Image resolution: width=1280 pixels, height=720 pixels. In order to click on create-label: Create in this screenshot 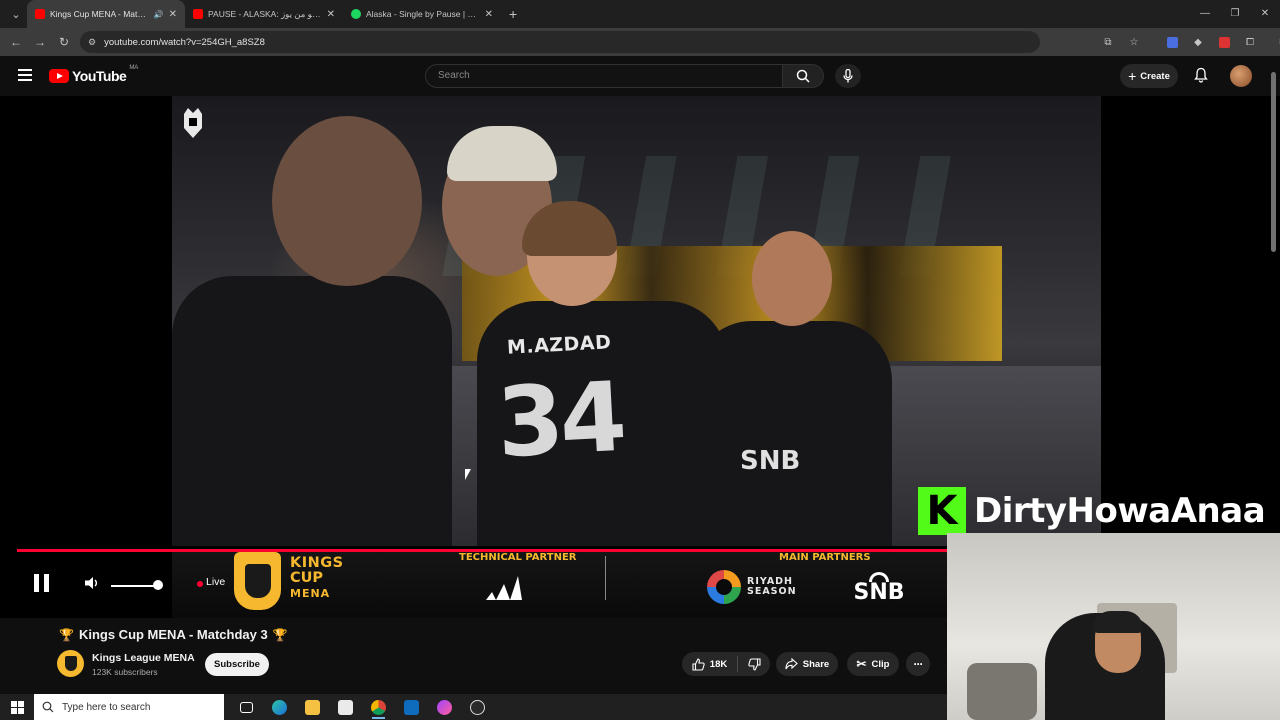, I will do `click(1155, 76)`.